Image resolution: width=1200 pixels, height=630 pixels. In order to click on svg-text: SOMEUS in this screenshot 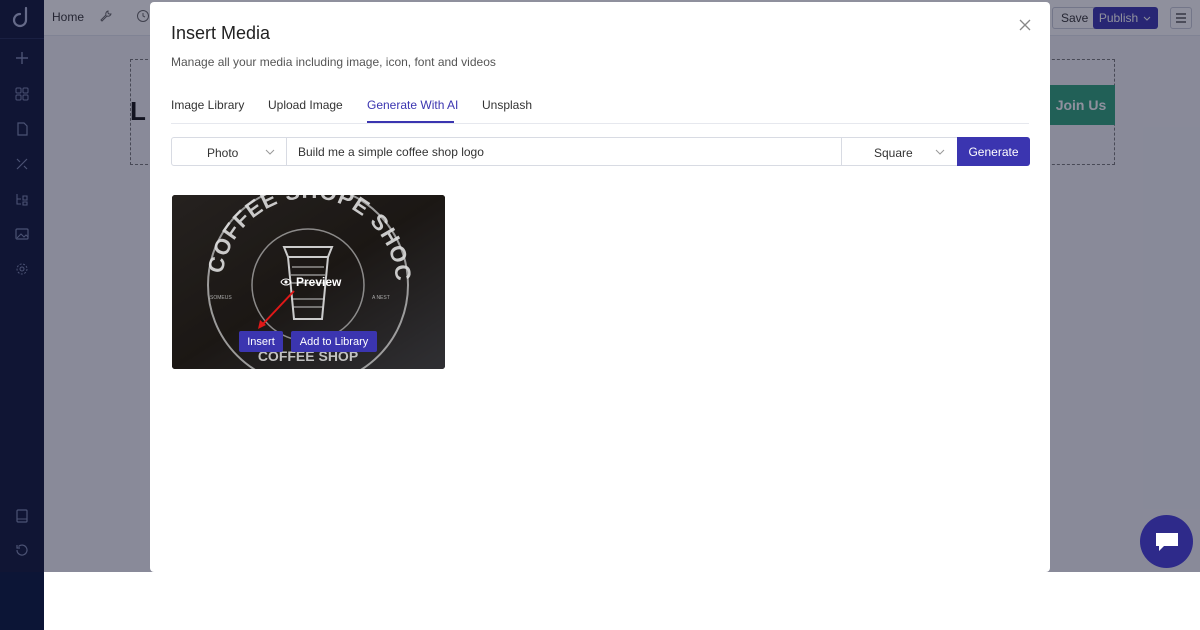, I will do `click(221, 298)`.